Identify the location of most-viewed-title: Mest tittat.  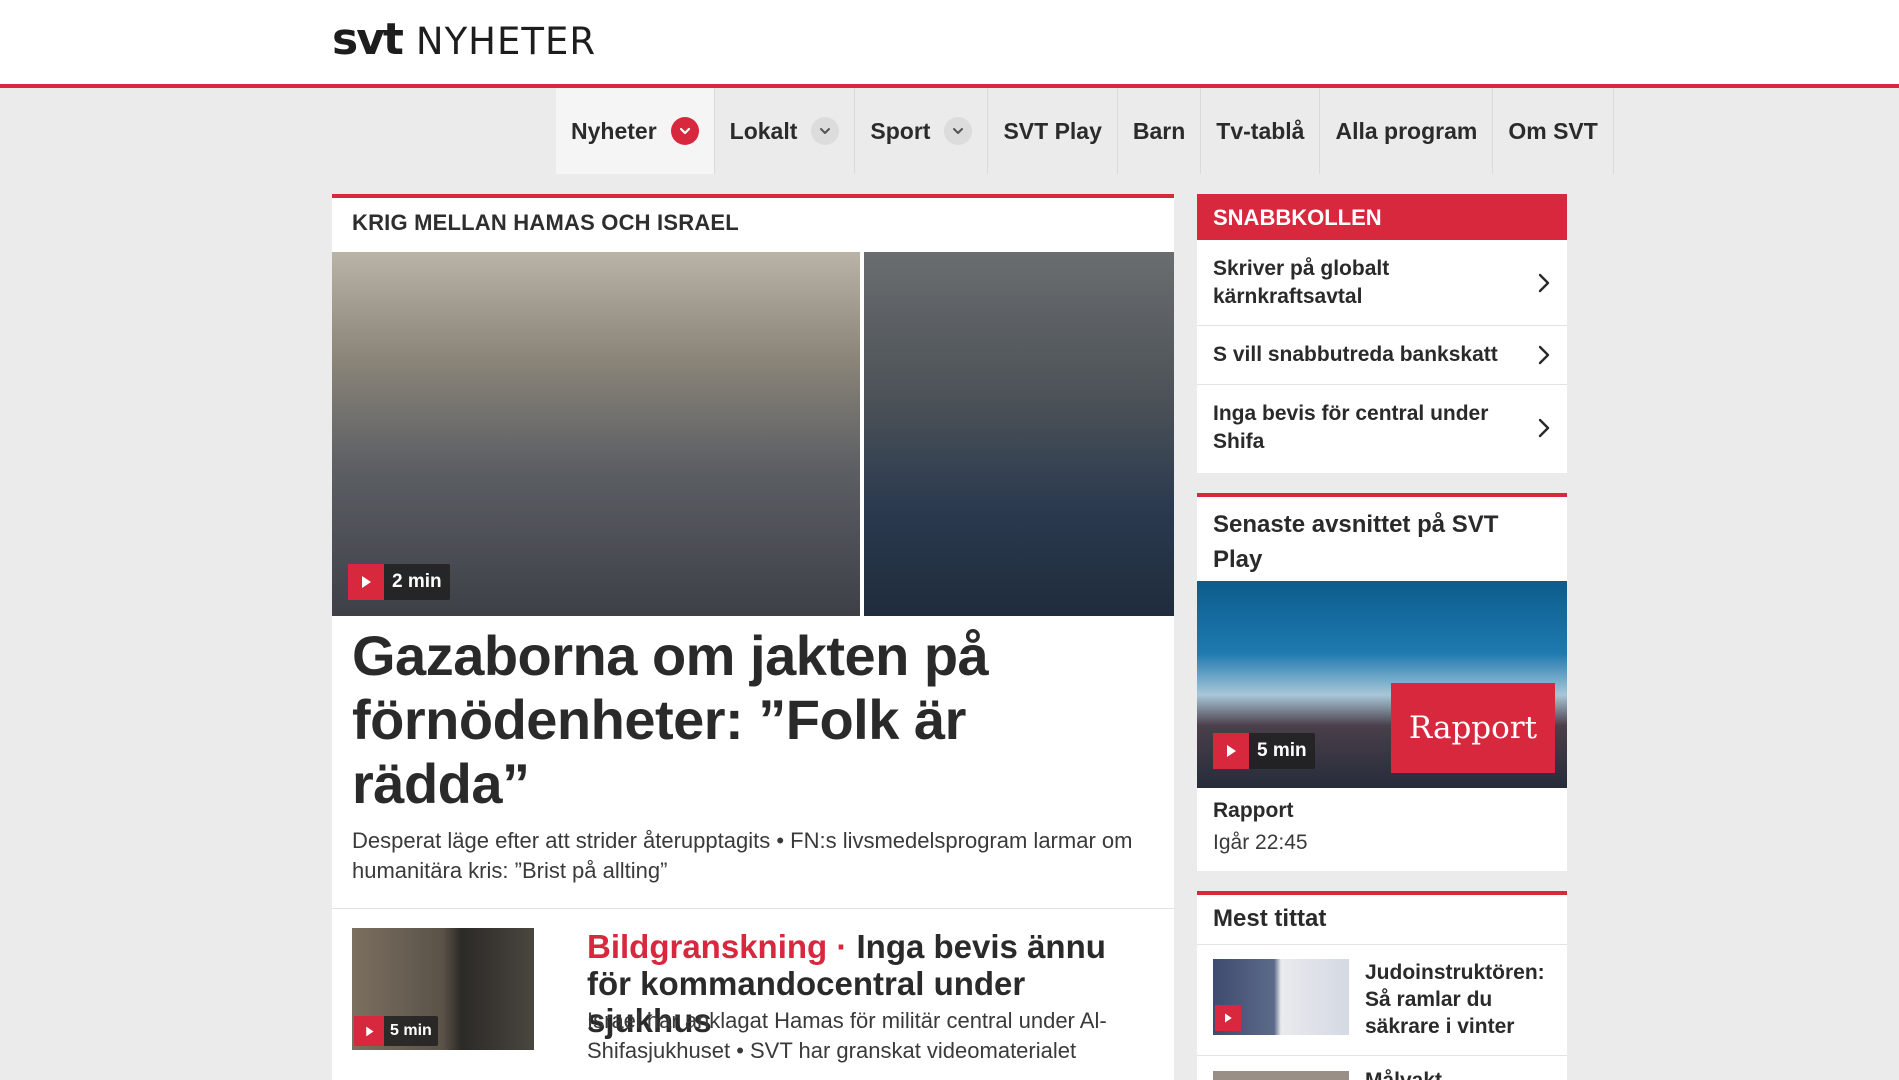
(1270, 918).